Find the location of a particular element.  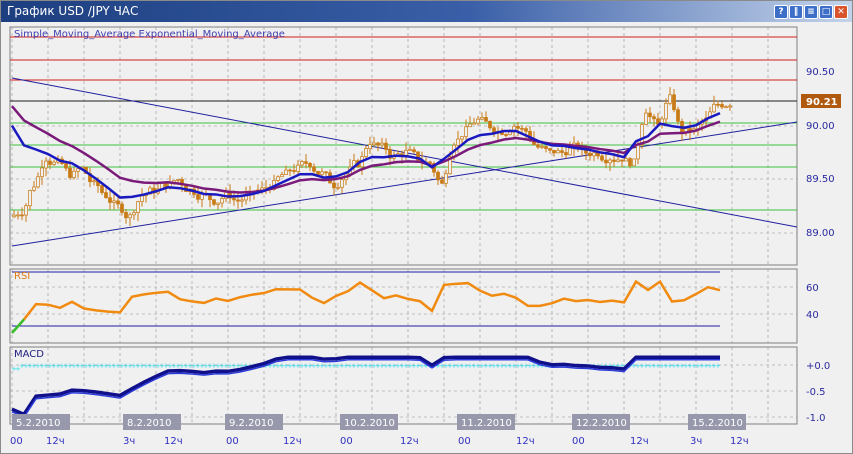

price-axis-label: 89.00 is located at coordinates (820, 233).